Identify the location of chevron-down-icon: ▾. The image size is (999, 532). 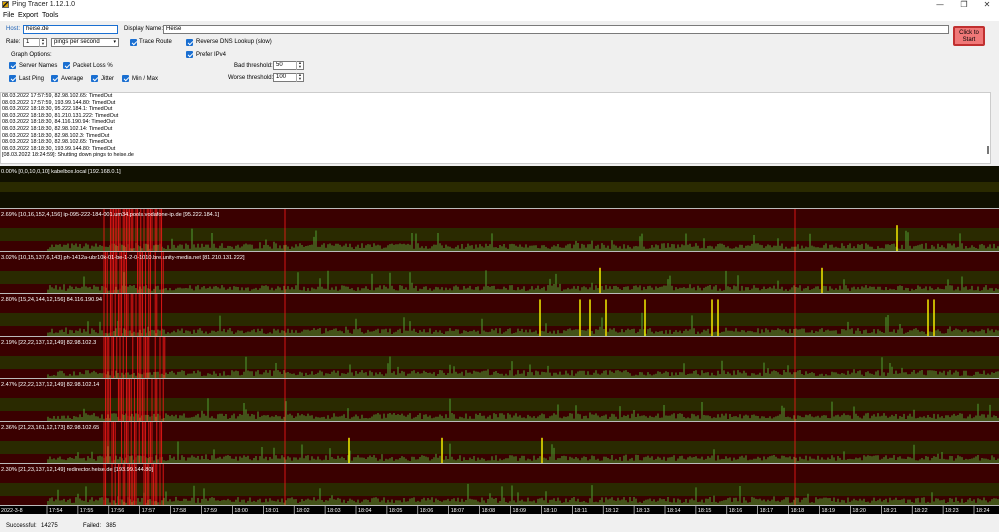
(114, 42).